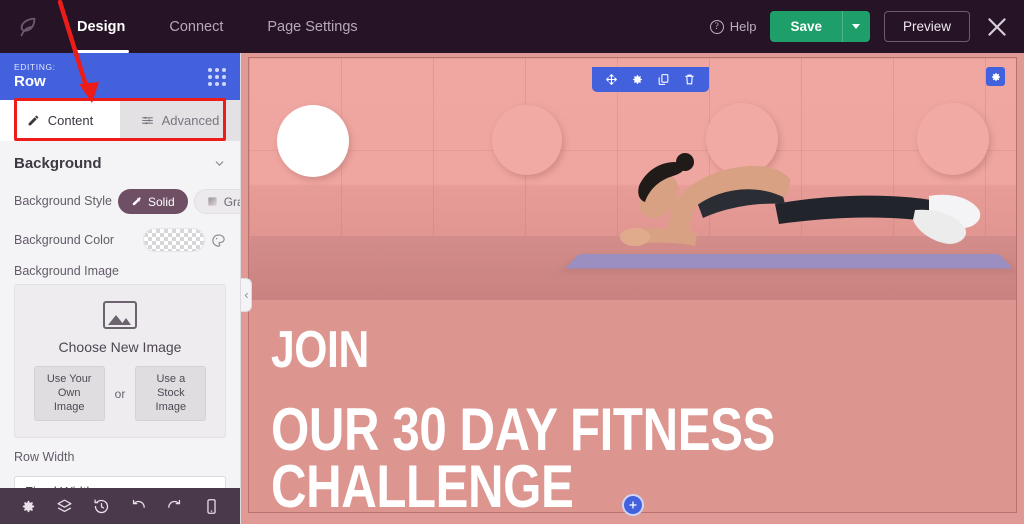 The width and height of the screenshot is (1024, 524). I want to click on close-x-icon, so click(997, 26).